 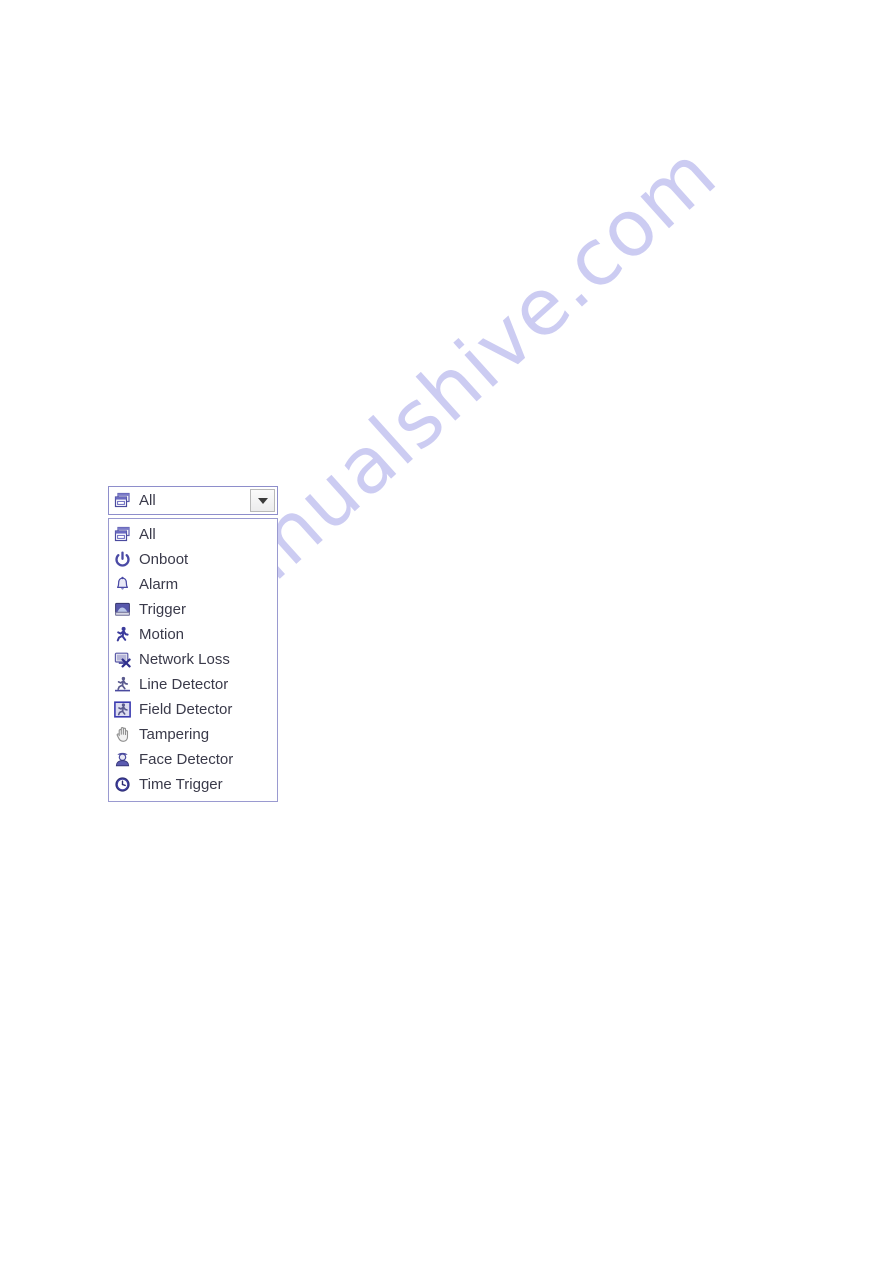 What do you see at coordinates (122, 584) in the screenshot?
I see `bell-icon` at bounding box center [122, 584].